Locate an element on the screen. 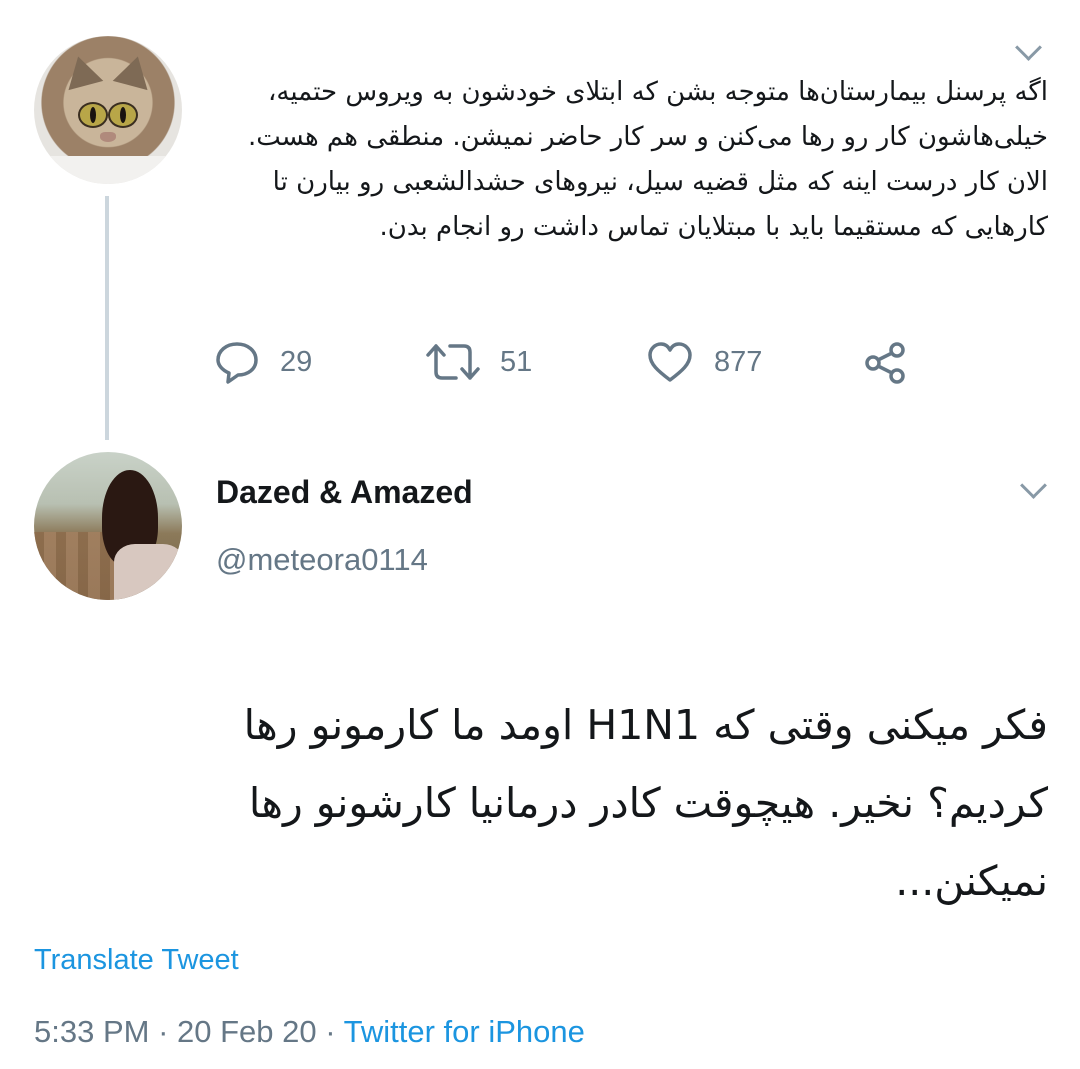  tweet-time: 5:33 PM is located at coordinates (92, 1031).